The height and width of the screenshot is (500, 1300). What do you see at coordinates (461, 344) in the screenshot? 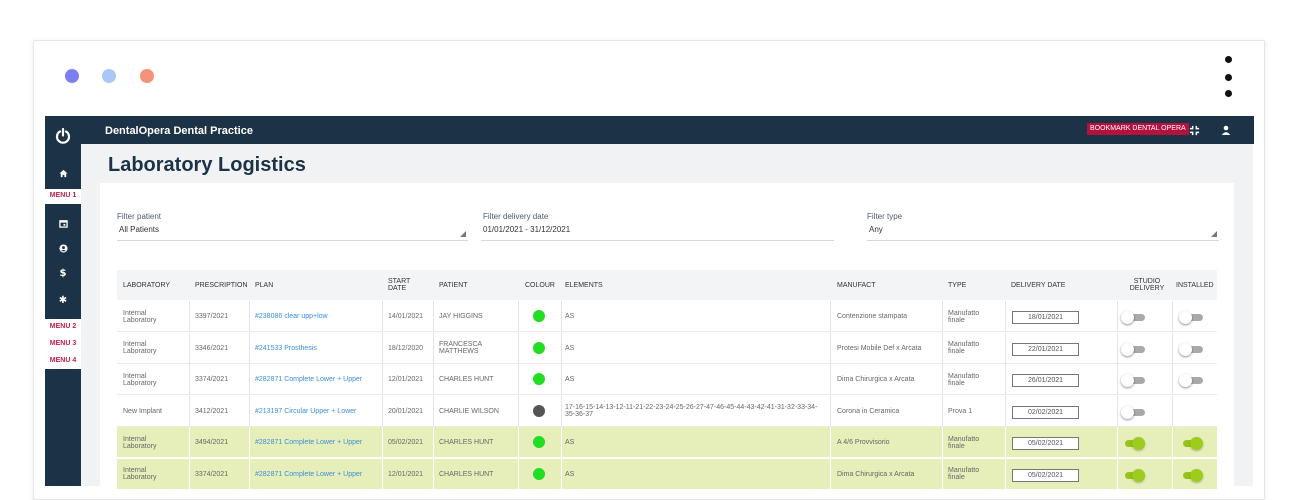
I see `cell-patient-line1: FRANCESCA` at bounding box center [461, 344].